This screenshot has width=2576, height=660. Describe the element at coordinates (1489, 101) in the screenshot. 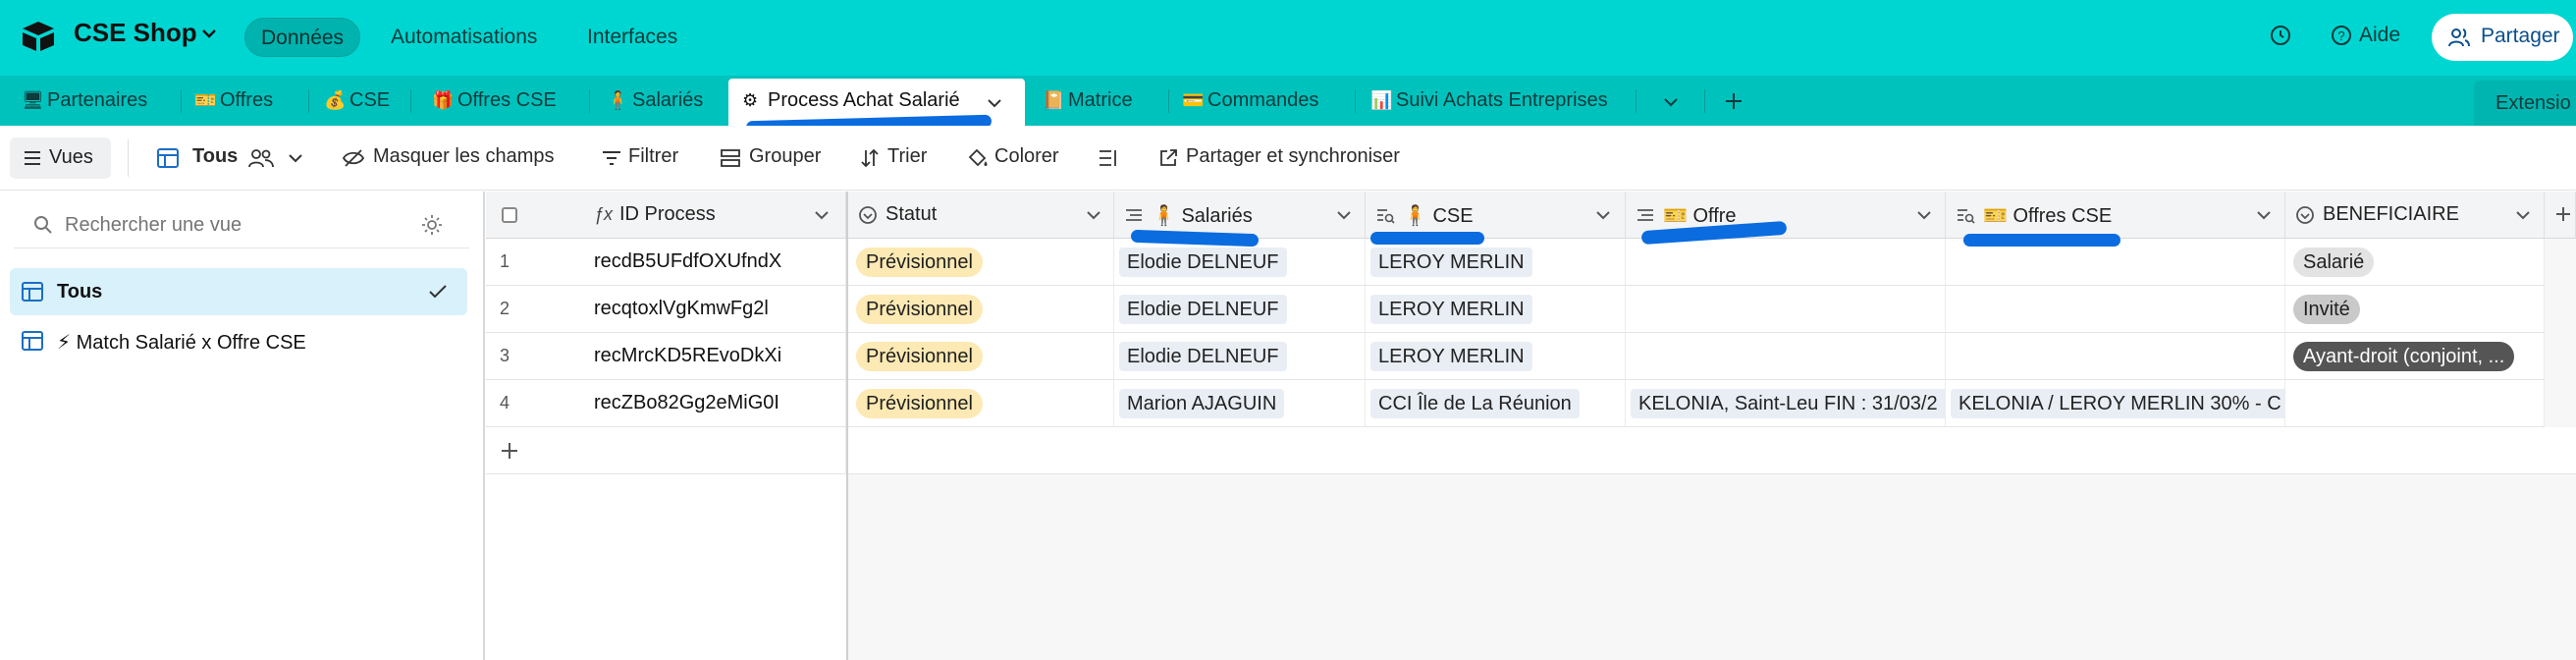

I see `tab-suivi-achats: 📊 Suivi Achats Entreprises` at that location.